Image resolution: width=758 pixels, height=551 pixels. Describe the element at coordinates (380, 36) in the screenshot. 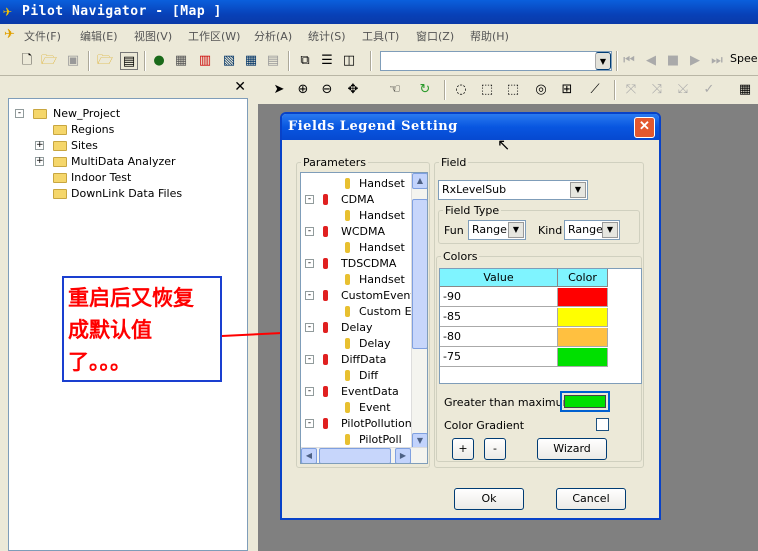

I see `menu-tools: 工具(T)` at that location.